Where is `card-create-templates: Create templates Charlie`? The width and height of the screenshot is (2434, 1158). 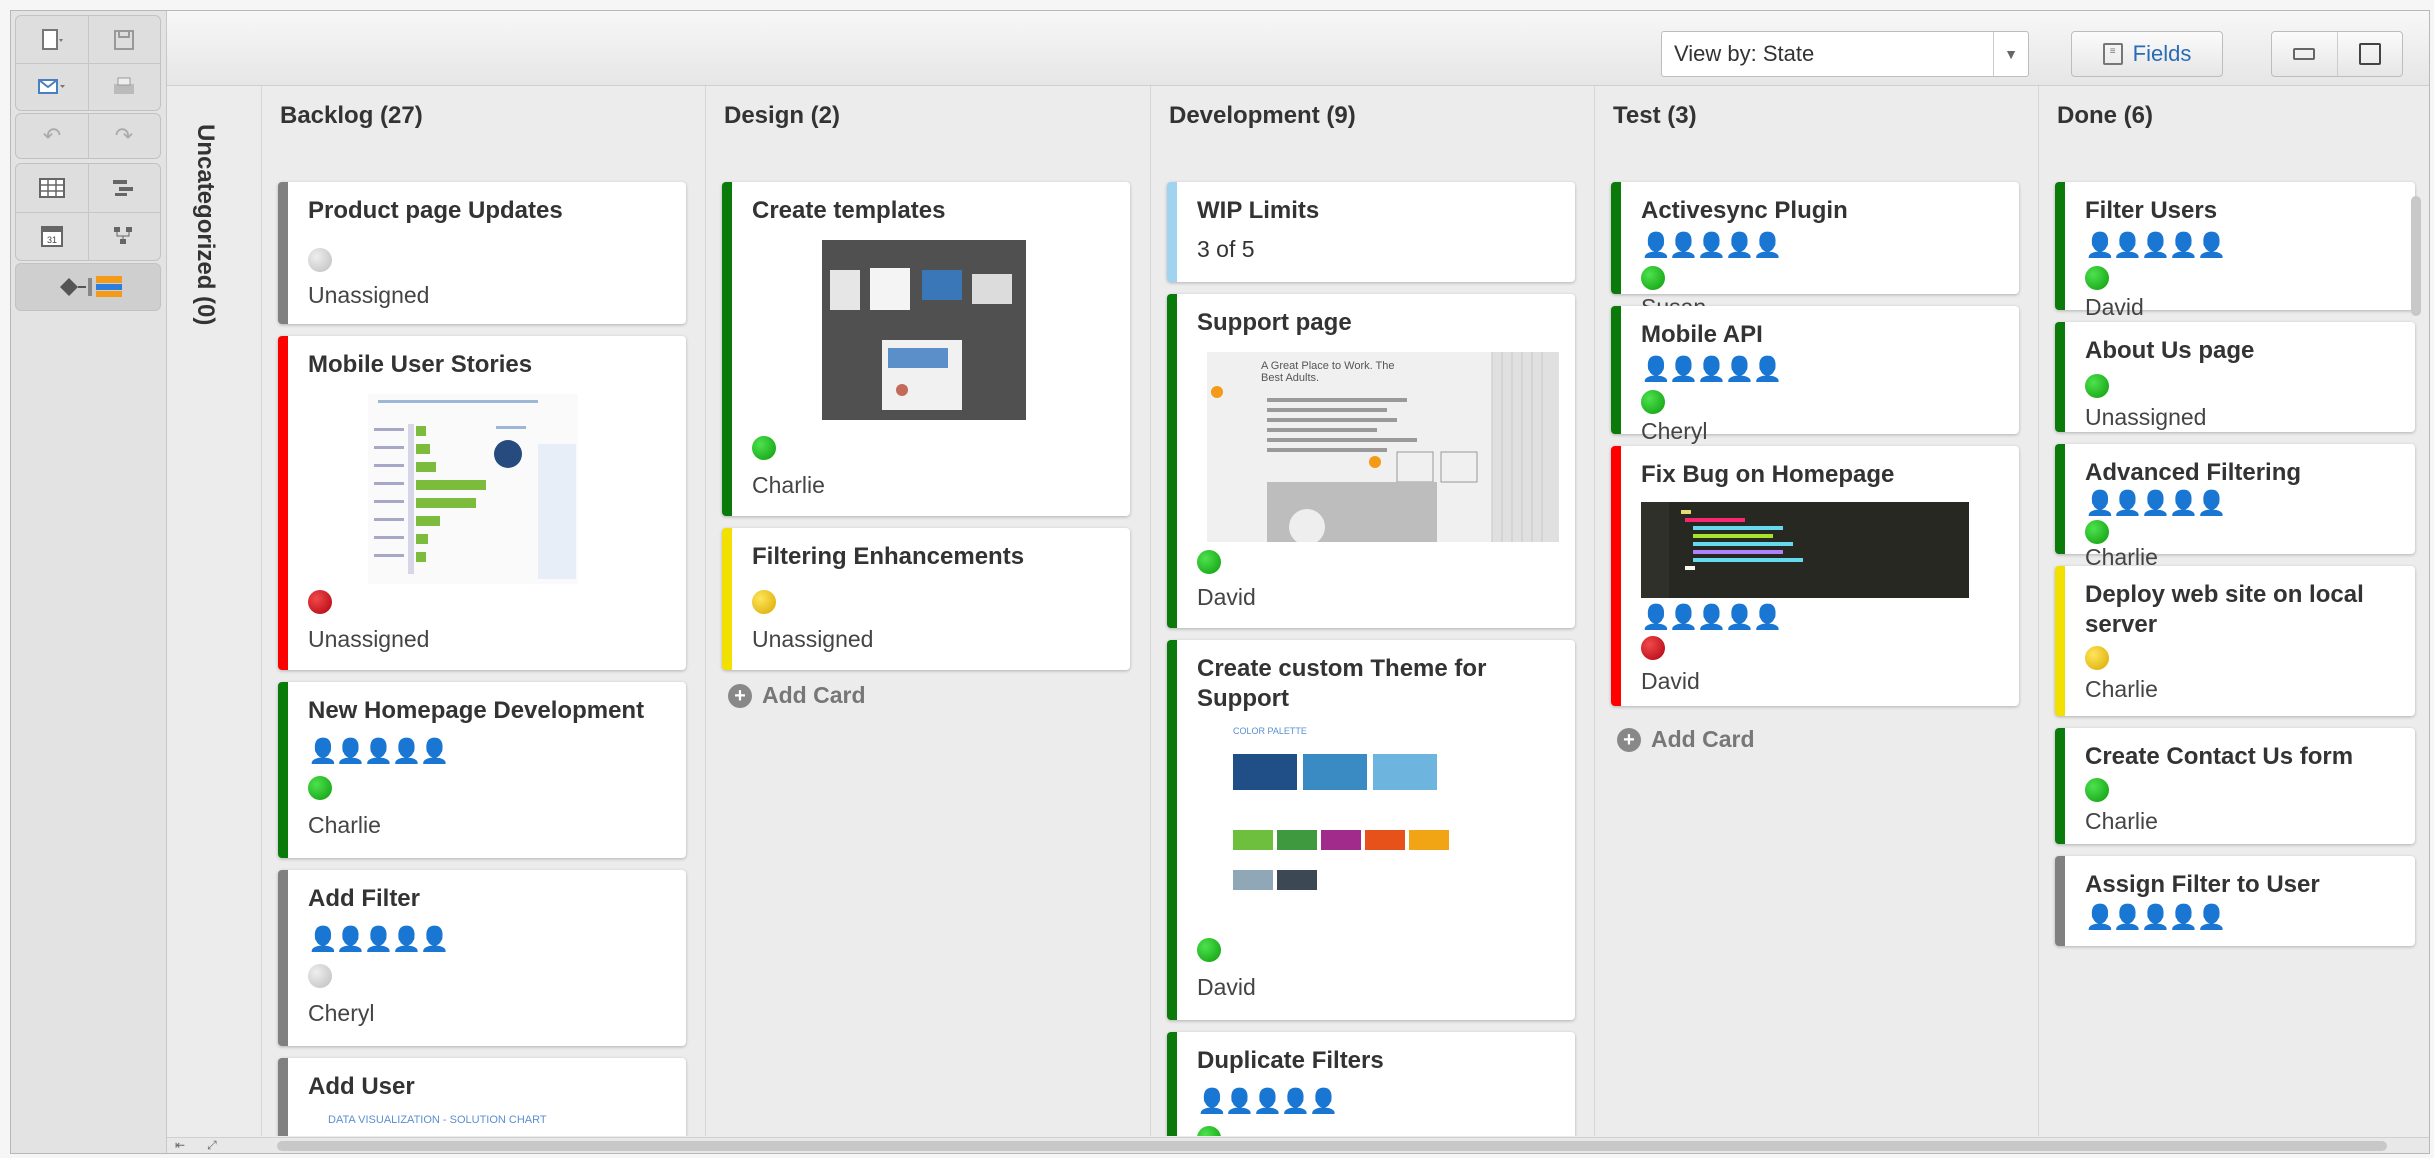
card-create-templates: Create templates Charlie is located at coordinates (926, 349).